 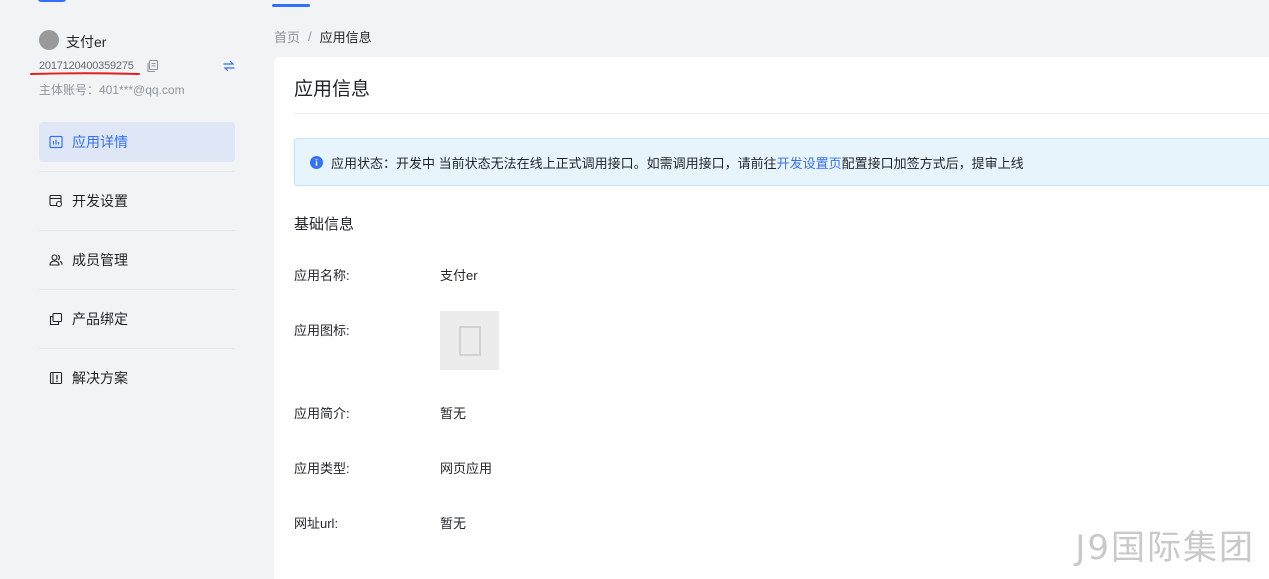 I want to click on sidebar-nav: 应用详情 开发设置 成员管理 产品绑定 解决方案, so click(x=137, y=260).